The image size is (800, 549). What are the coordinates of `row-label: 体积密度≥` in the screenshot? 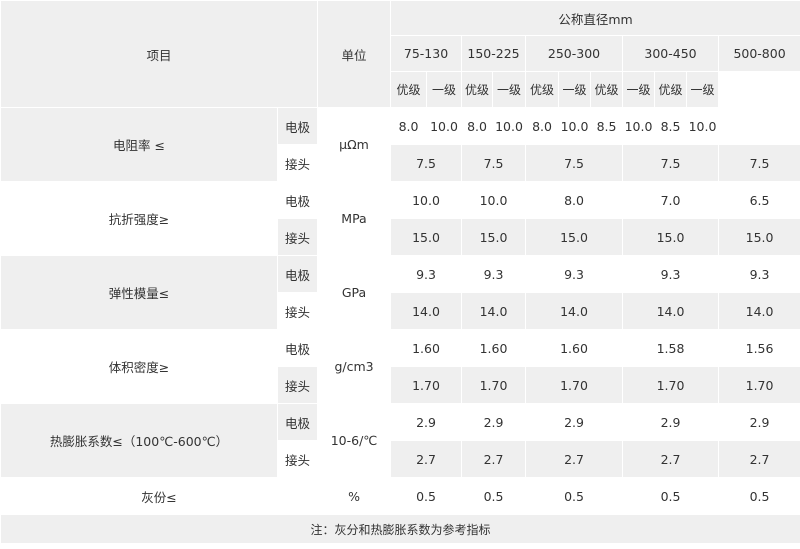 It's located at (139, 366).